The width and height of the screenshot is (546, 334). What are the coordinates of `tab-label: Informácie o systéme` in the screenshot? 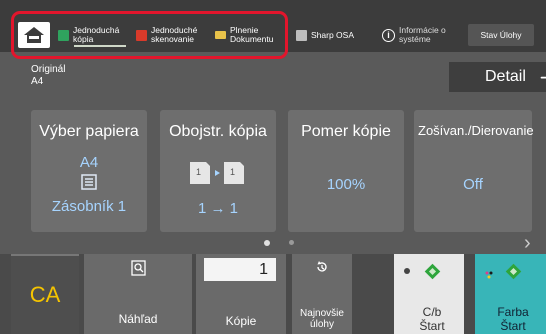 It's located at (422, 34).